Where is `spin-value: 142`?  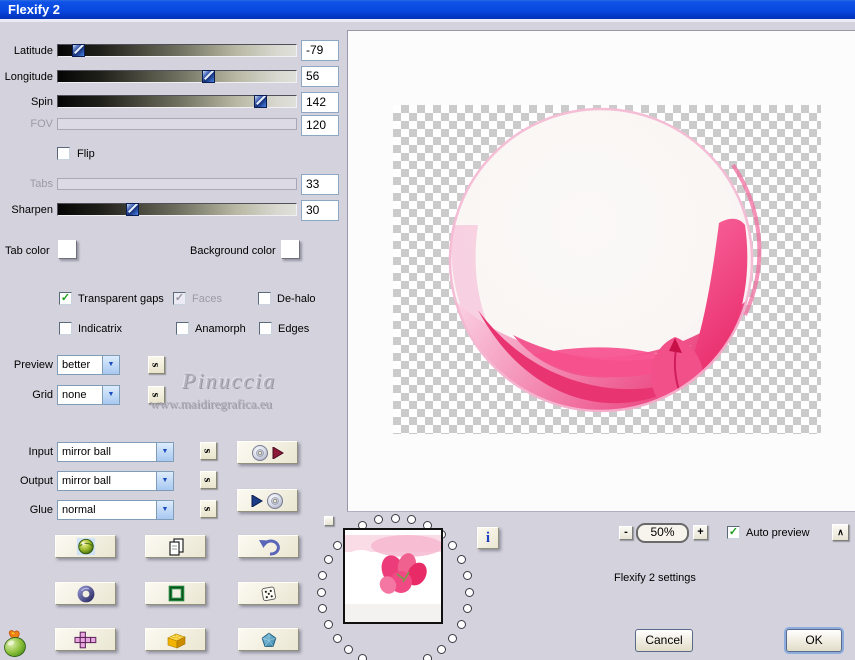 spin-value: 142 is located at coordinates (320, 102).